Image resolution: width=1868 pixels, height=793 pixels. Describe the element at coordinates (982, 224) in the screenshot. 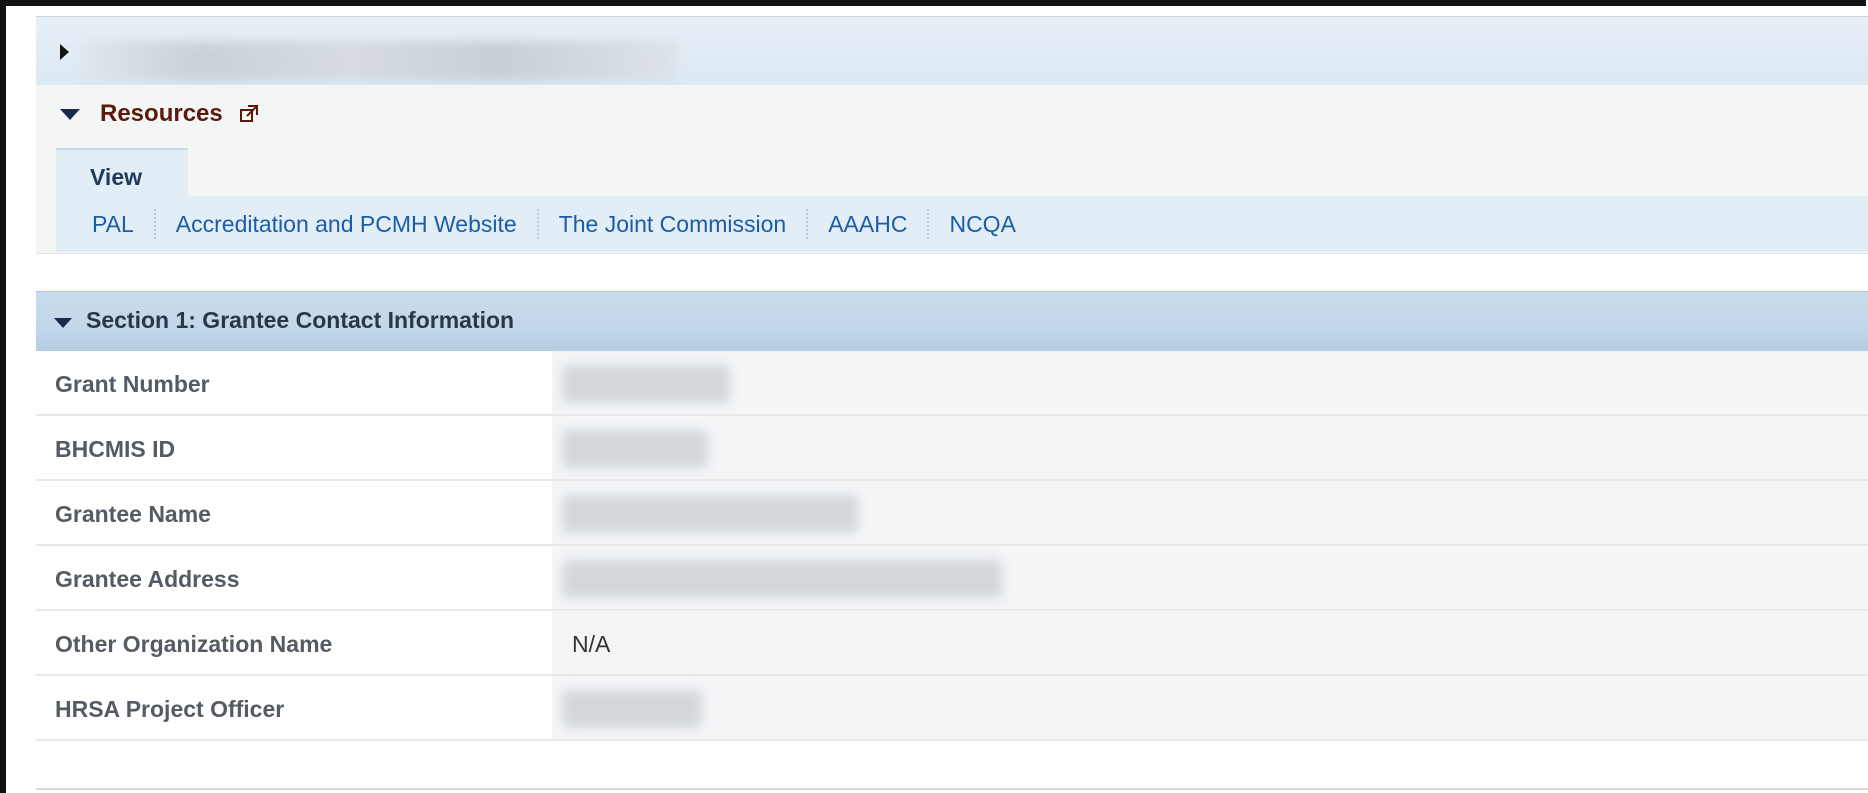

I see `link-ncqa: NCQA` at that location.